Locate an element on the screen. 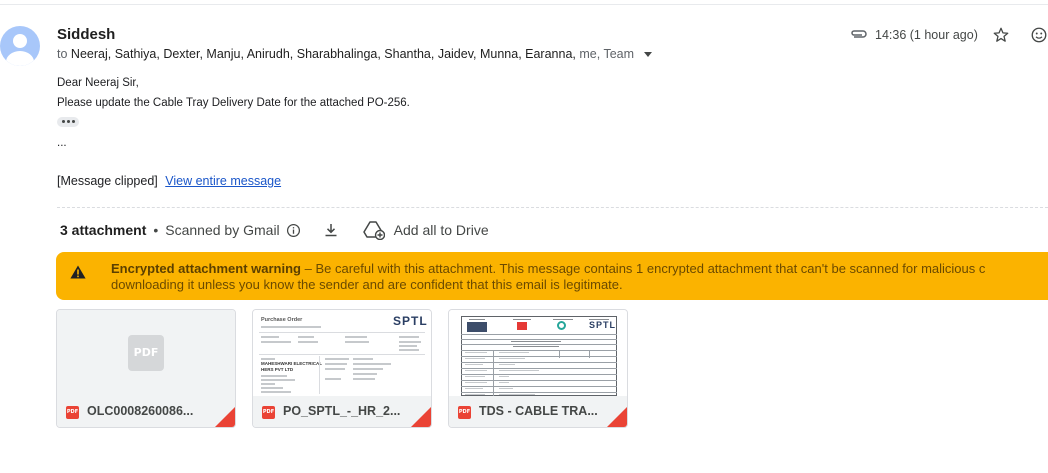 The image size is (1048, 473). message-clipped-notice: [Message clipped] View entire message is located at coordinates (169, 181).